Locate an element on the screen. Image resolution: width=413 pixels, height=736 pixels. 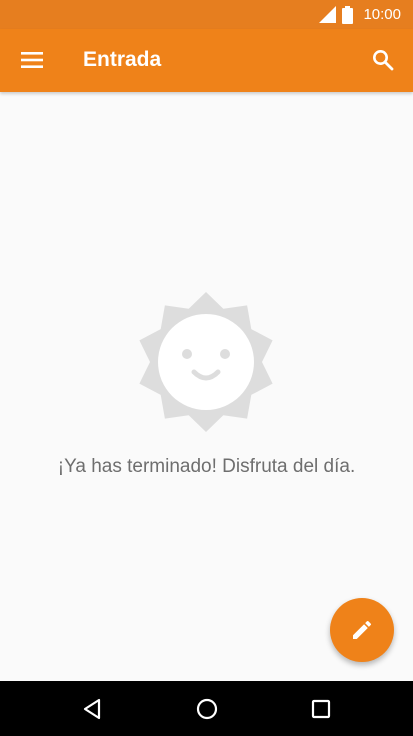
home-button is located at coordinates (207, 709).